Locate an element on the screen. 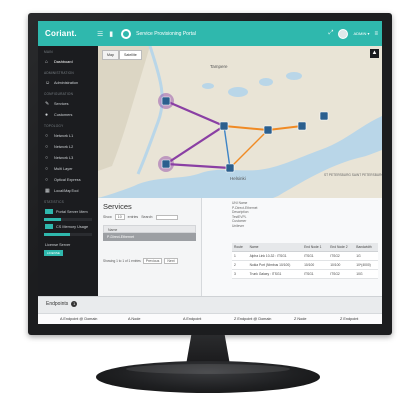 The height and width of the screenshot is (400, 407). col-name: Name is located at coordinates (275, 247).